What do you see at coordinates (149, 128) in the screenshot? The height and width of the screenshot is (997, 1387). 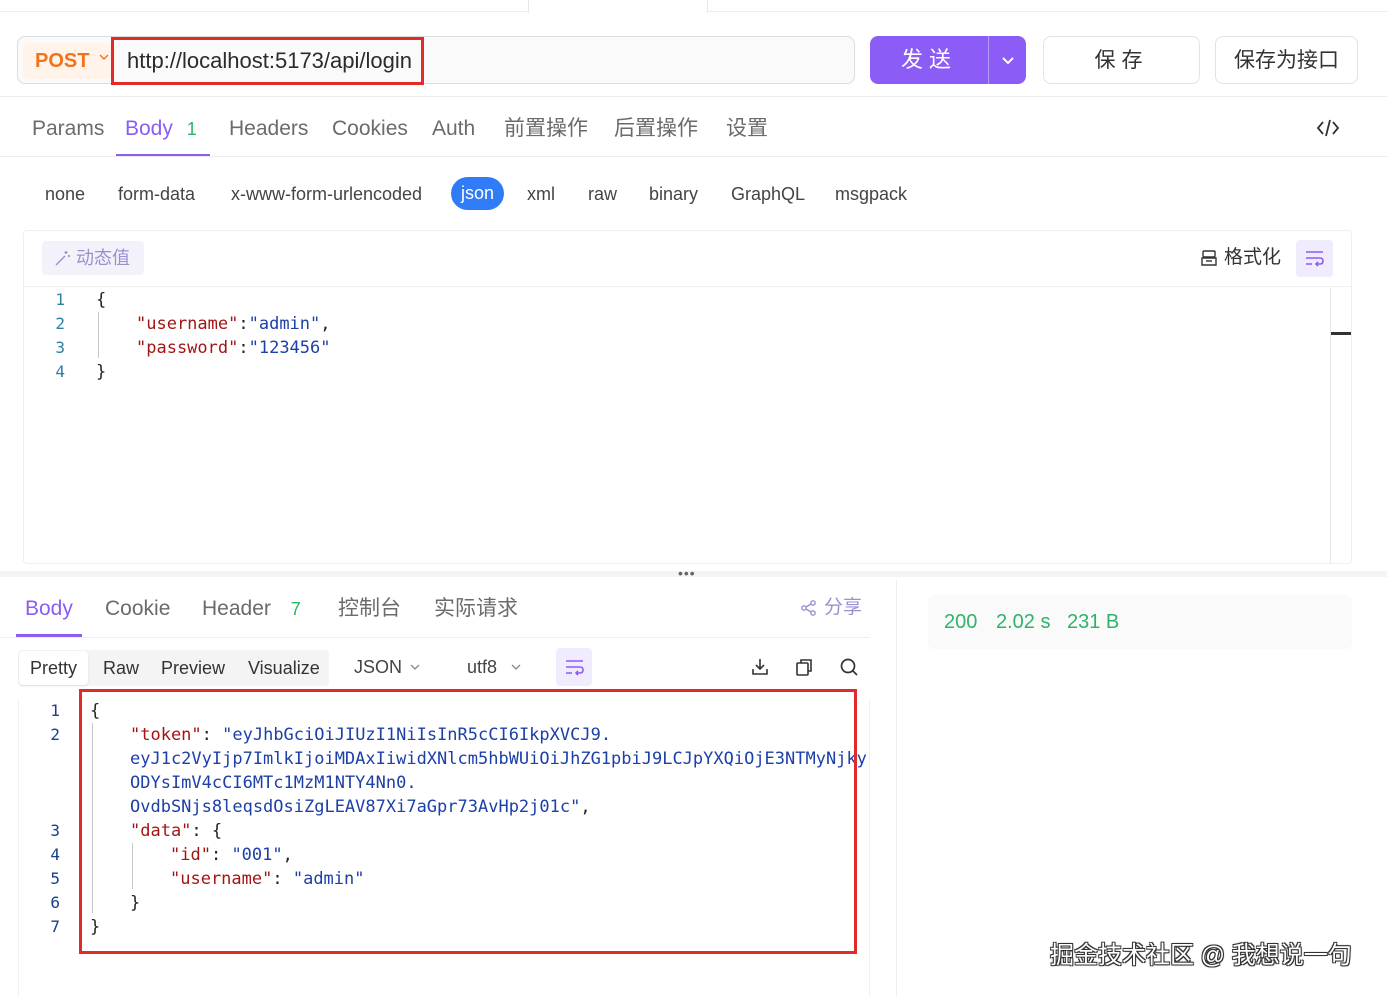 I see `tab-body-label: Body` at bounding box center [149, 128].